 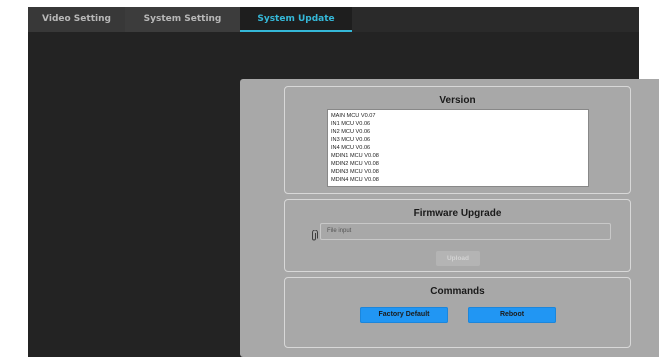 What do you see at coordinates (495, 19) in the screenshot?
I see `tab-bar-filler` at bounding box center [495, 19].